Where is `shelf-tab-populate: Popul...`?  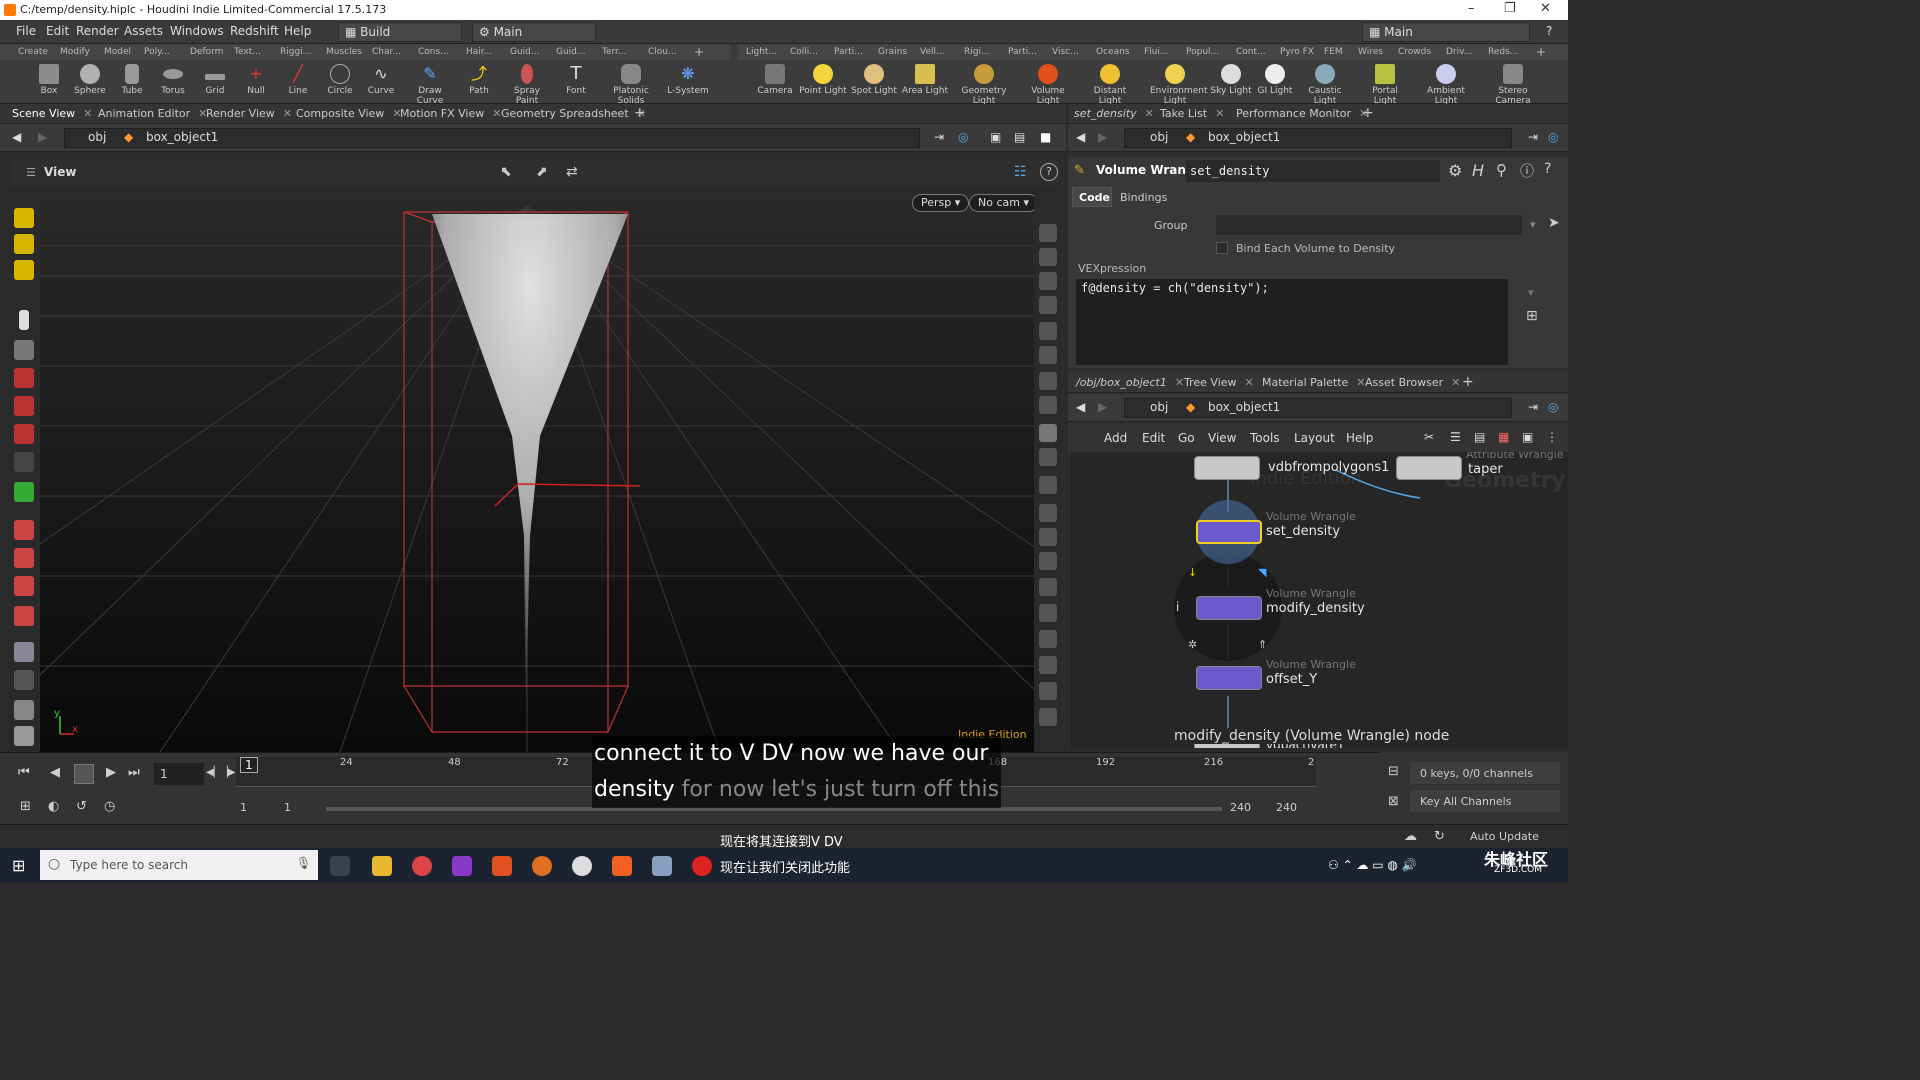
shelf-tab-populate: Popul... is located at coordinates (1202, 52).